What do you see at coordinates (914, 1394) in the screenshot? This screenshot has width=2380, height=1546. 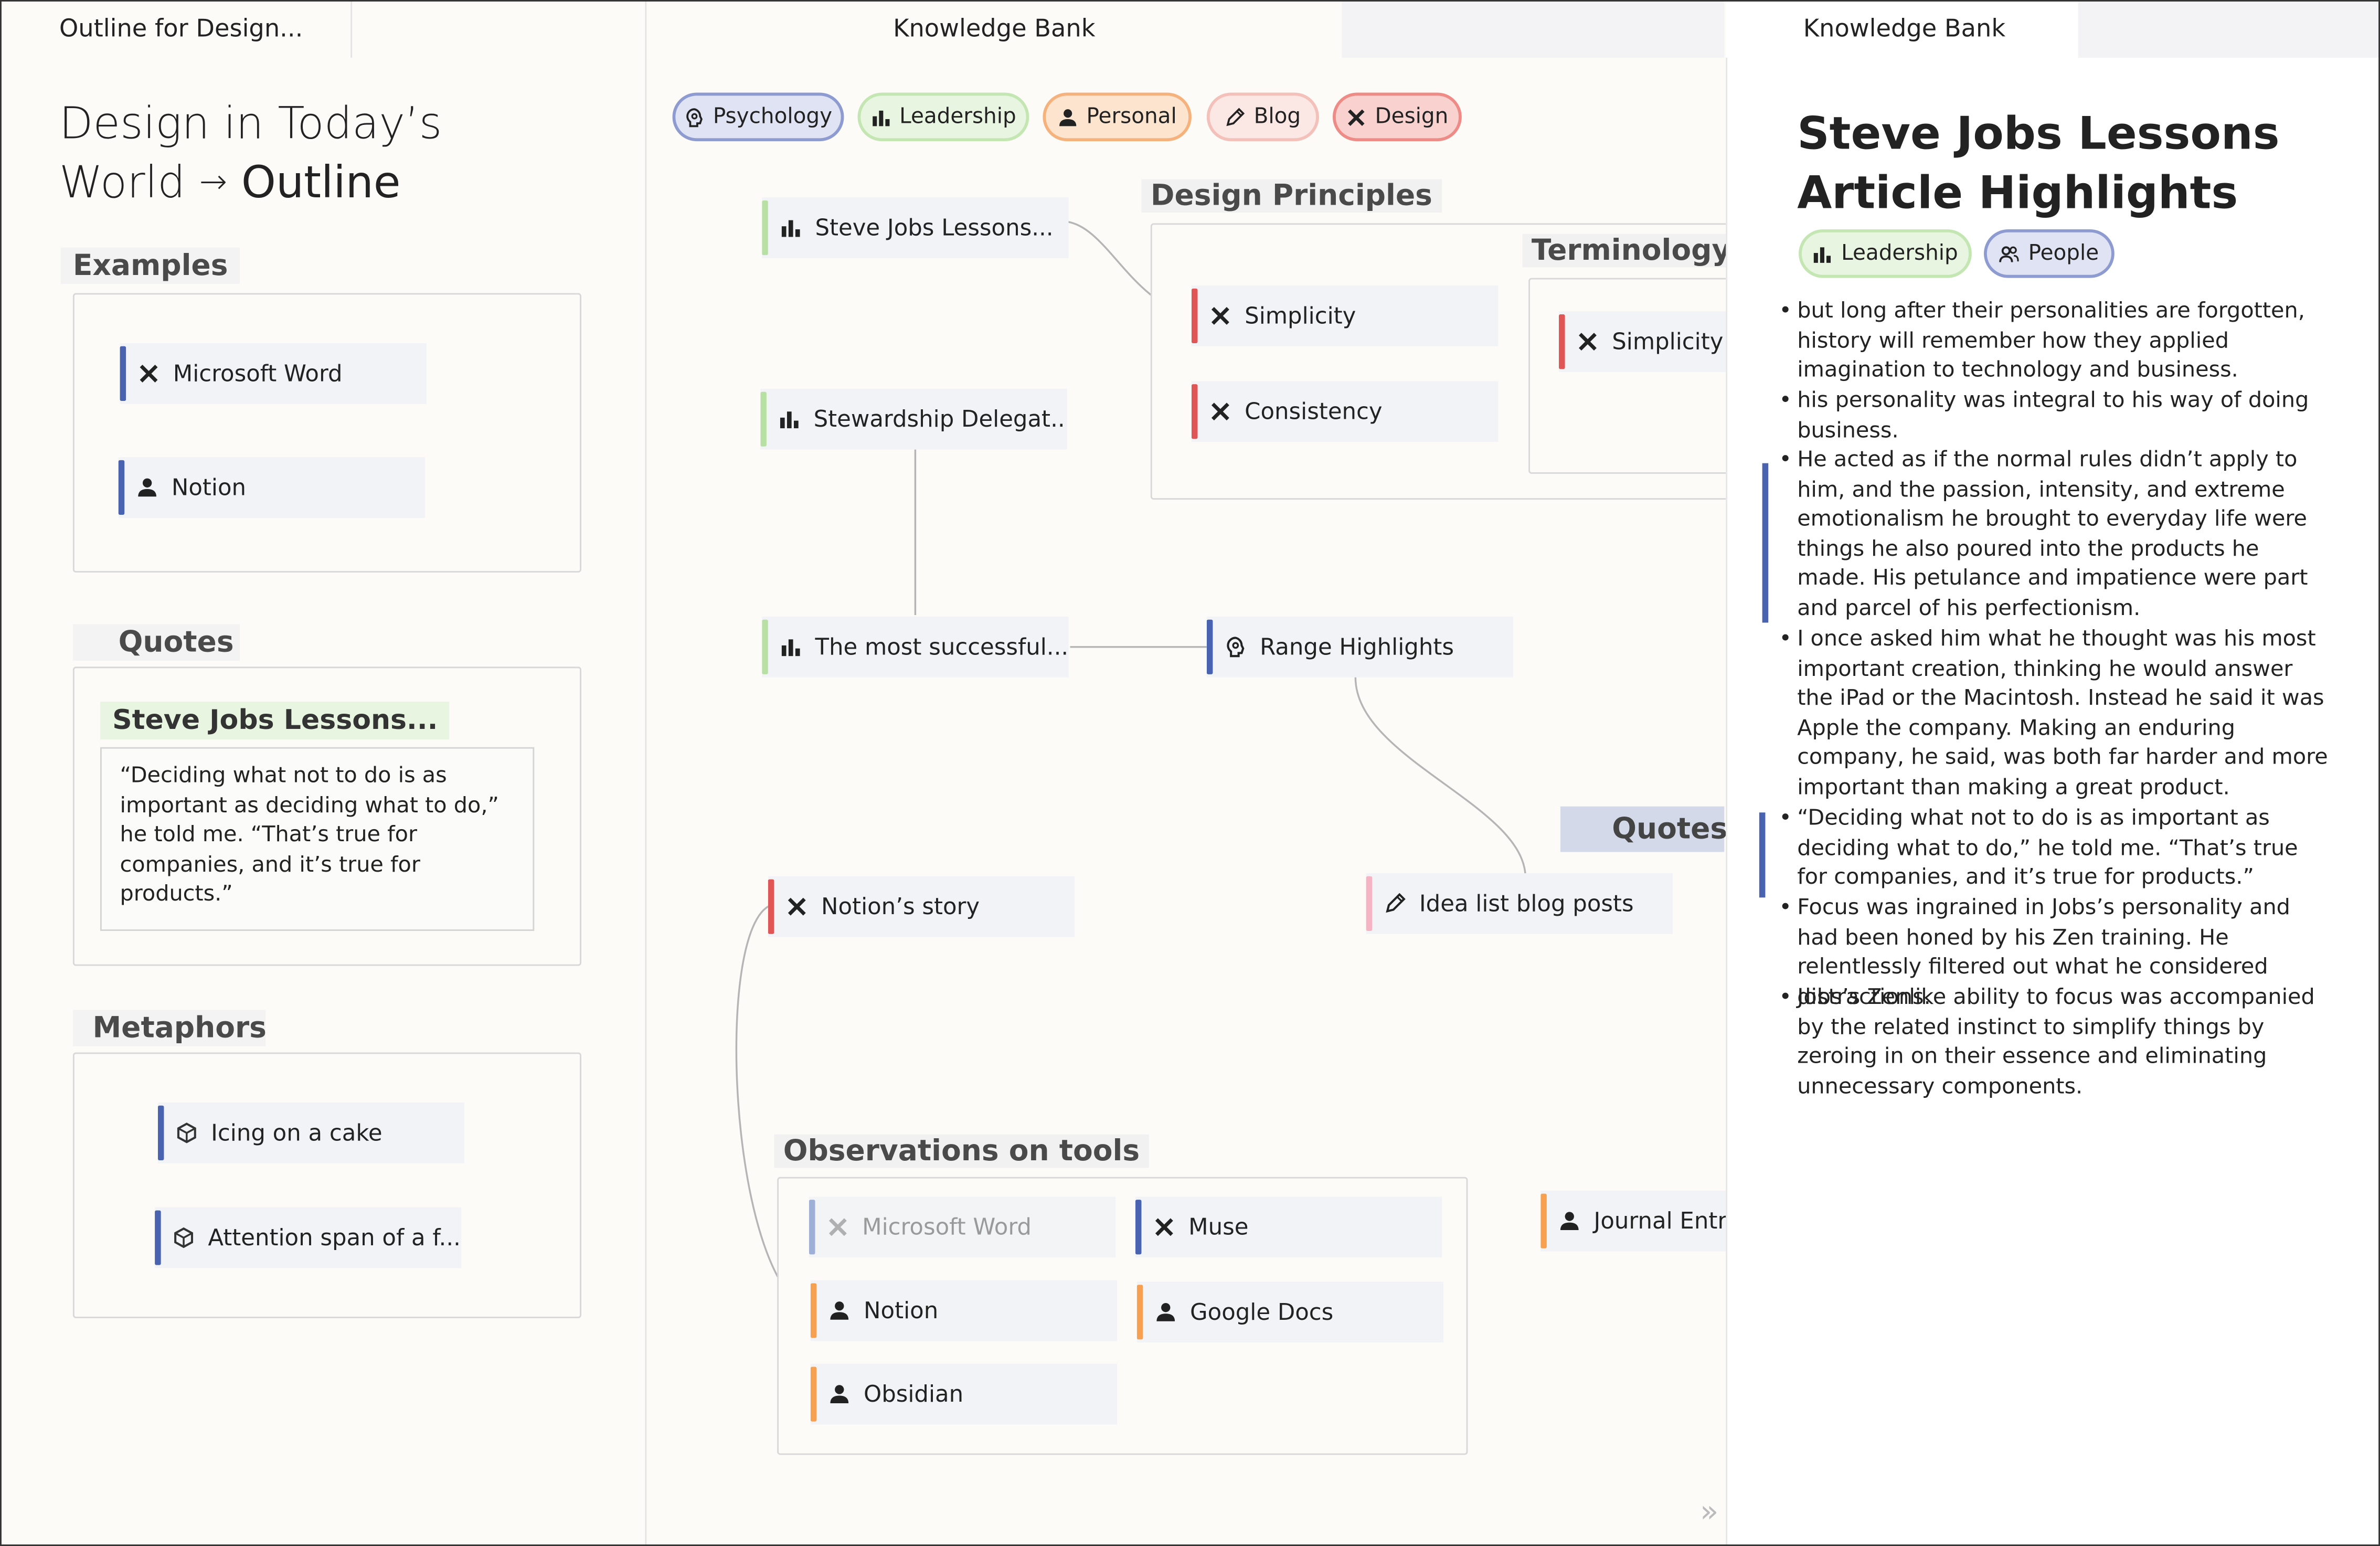 I see `node-label: Obsidian` at bounding box center [914, 1394].